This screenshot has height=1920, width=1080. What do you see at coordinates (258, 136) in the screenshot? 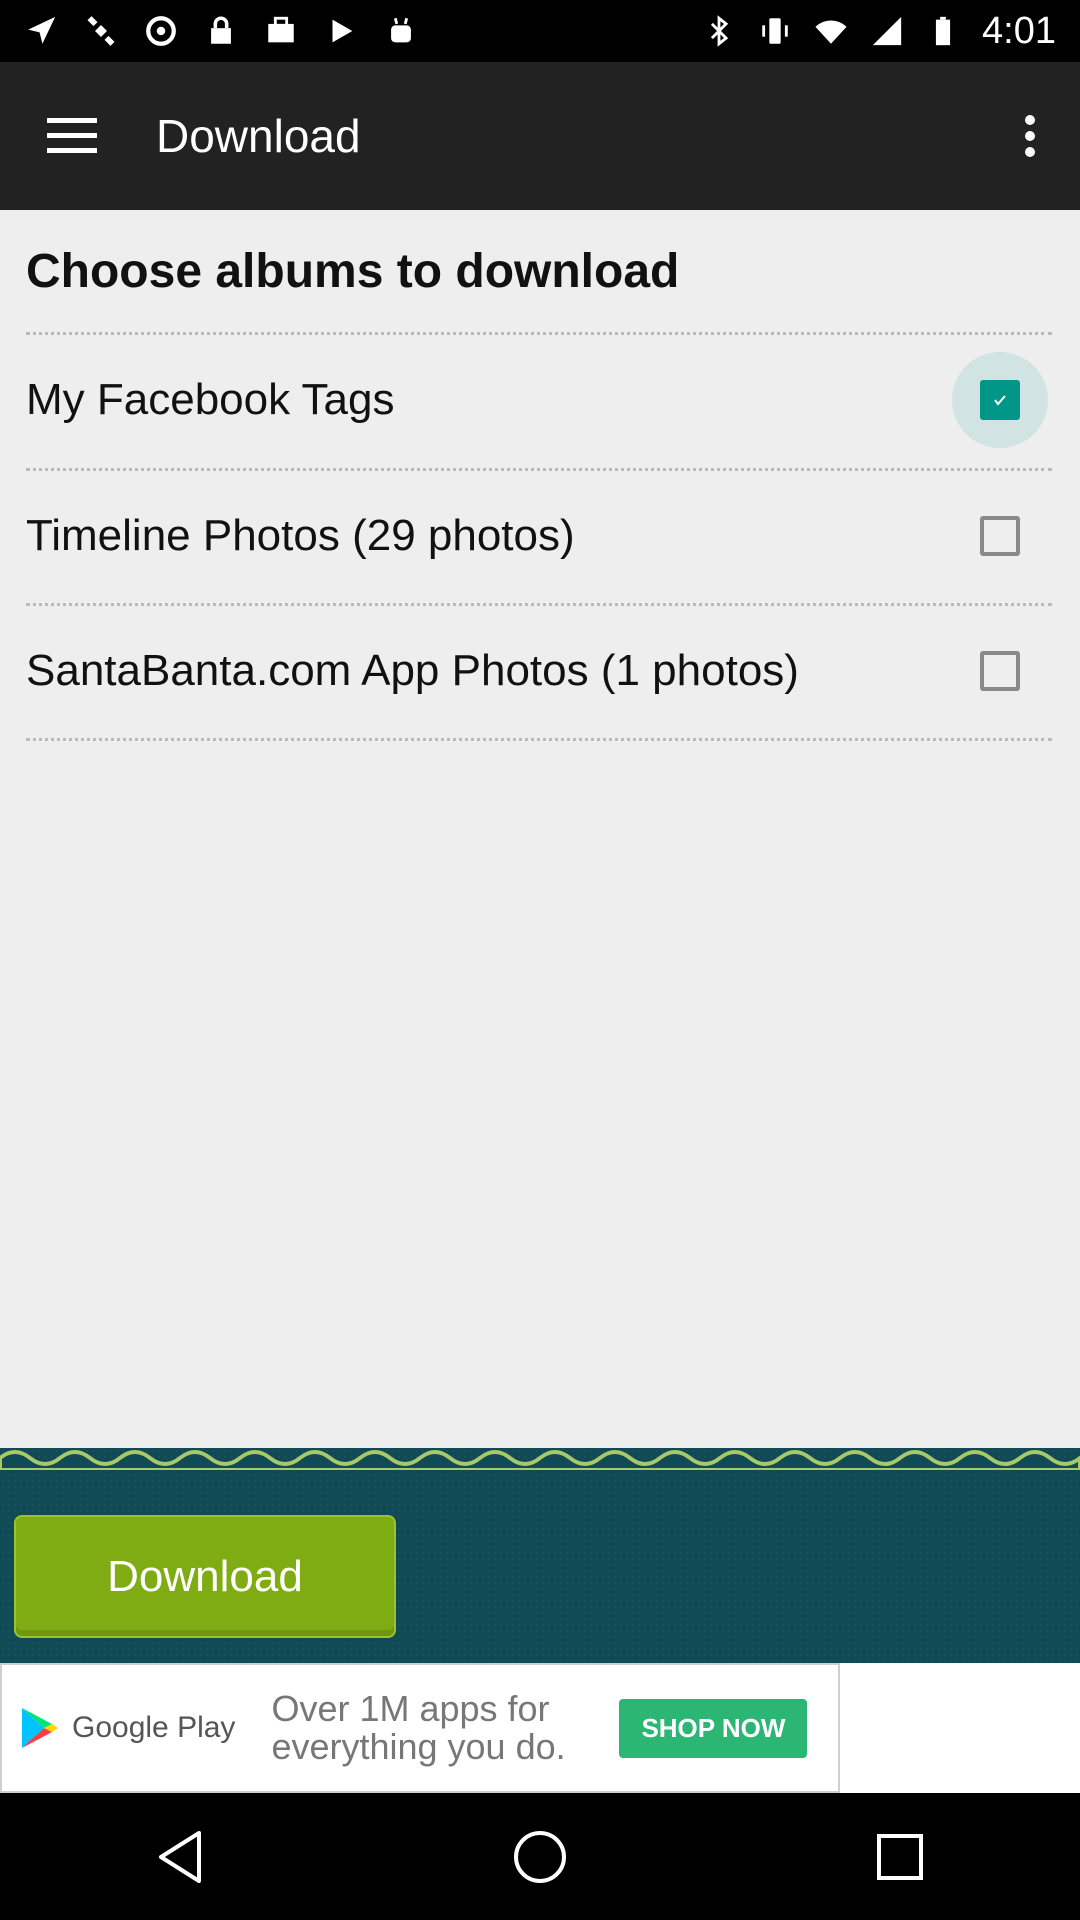
I see `page-title: Download` at bounding box center [258, 136].